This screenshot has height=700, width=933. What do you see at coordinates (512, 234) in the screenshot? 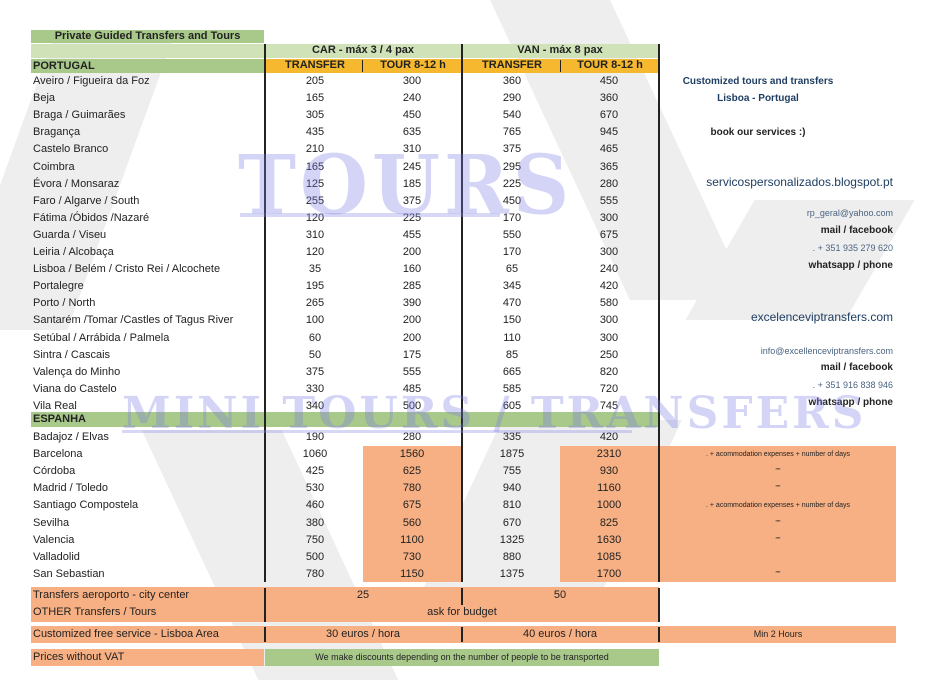
I see `pt-row-van-transfer: 550` at bounding box center [512, 234].